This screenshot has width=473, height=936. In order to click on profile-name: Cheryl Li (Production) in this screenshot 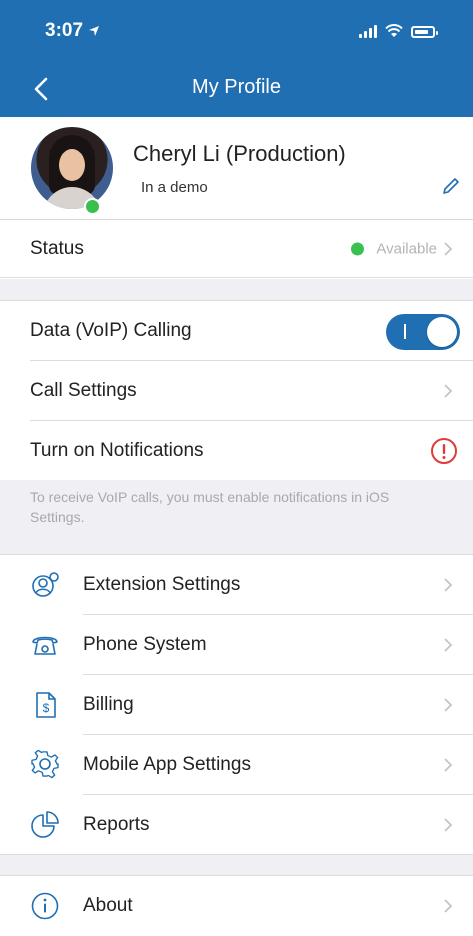, I will do `click(239, 153)`.